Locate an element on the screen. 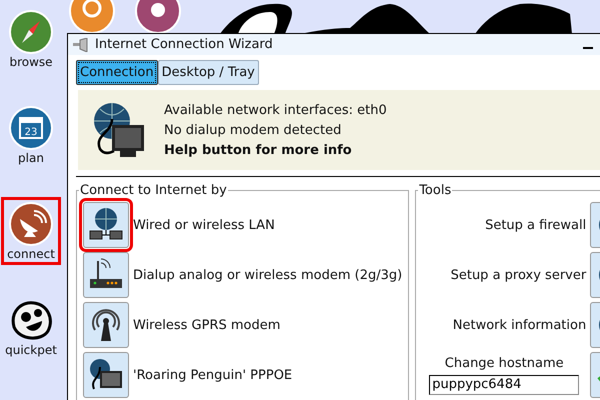 This screenshot has width=600, height=400. tab: Desktop / Tray is located at coordinates (208, 72).